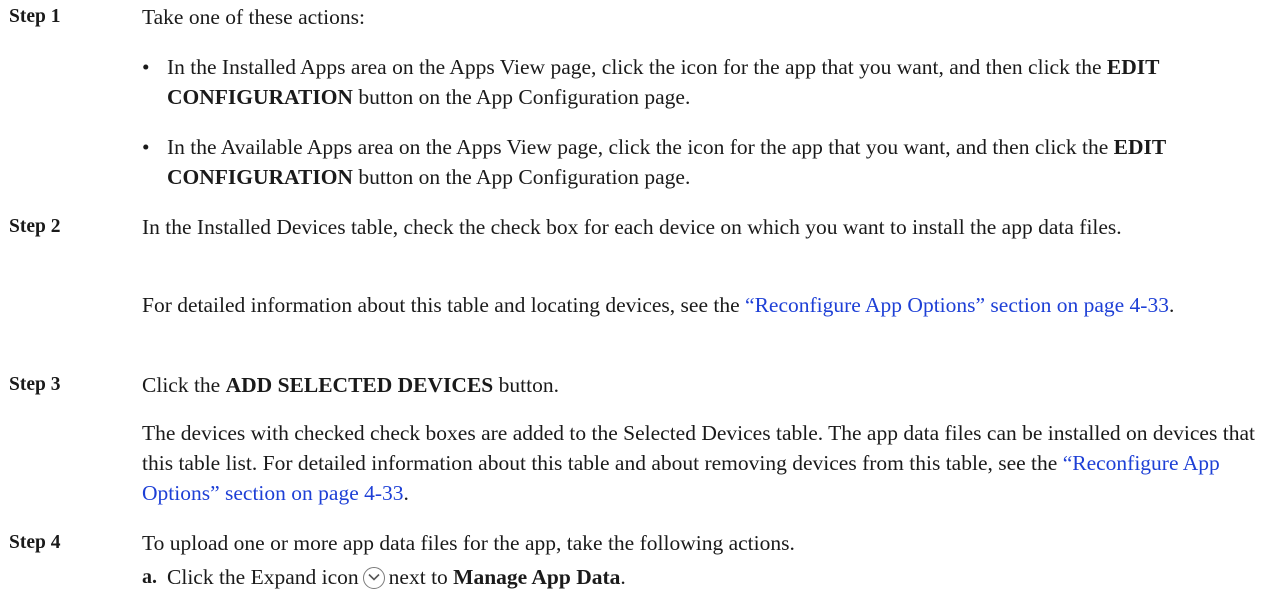 This screenshot has height=592, width=1274. Describe the element at coordinates (35, 226) in the screenshot. I see `step-label: Step 2` at that location.